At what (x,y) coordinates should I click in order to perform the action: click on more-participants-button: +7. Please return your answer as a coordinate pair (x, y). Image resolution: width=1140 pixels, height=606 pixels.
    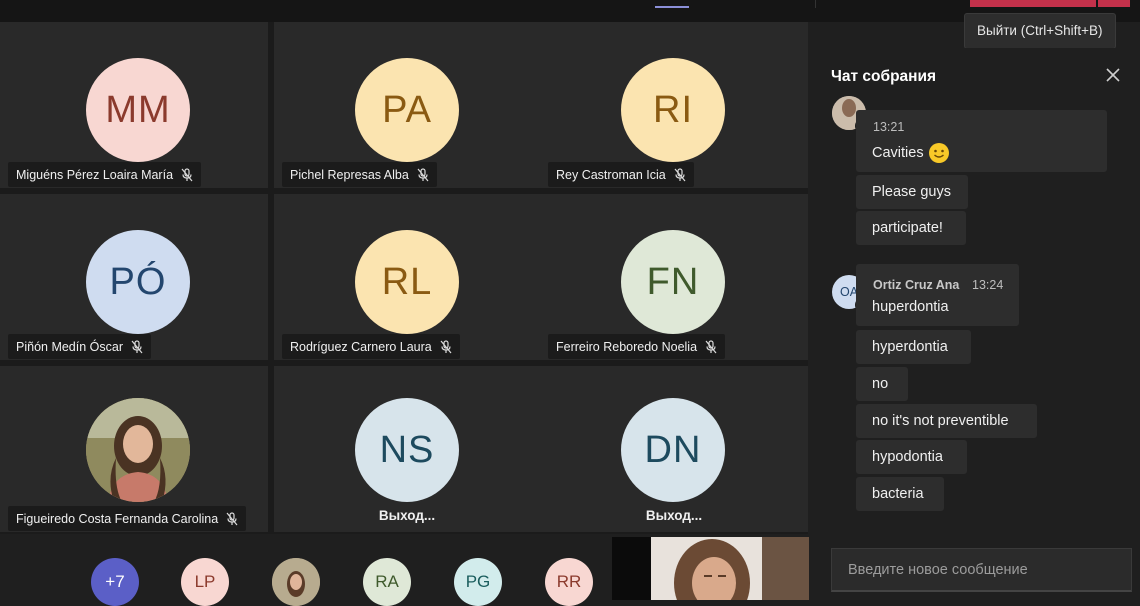
    Looking at the image, I should click on (115, 582).